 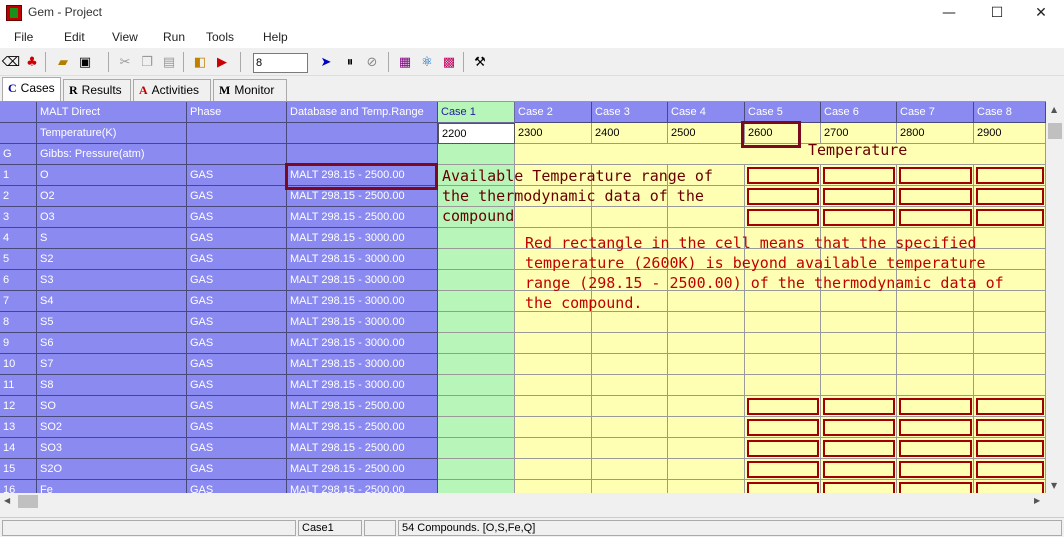 What do you see at coordinates (706, 112) in the screenshot?
I see `case-header-4: Case 4` at bounding box center [706, 112].